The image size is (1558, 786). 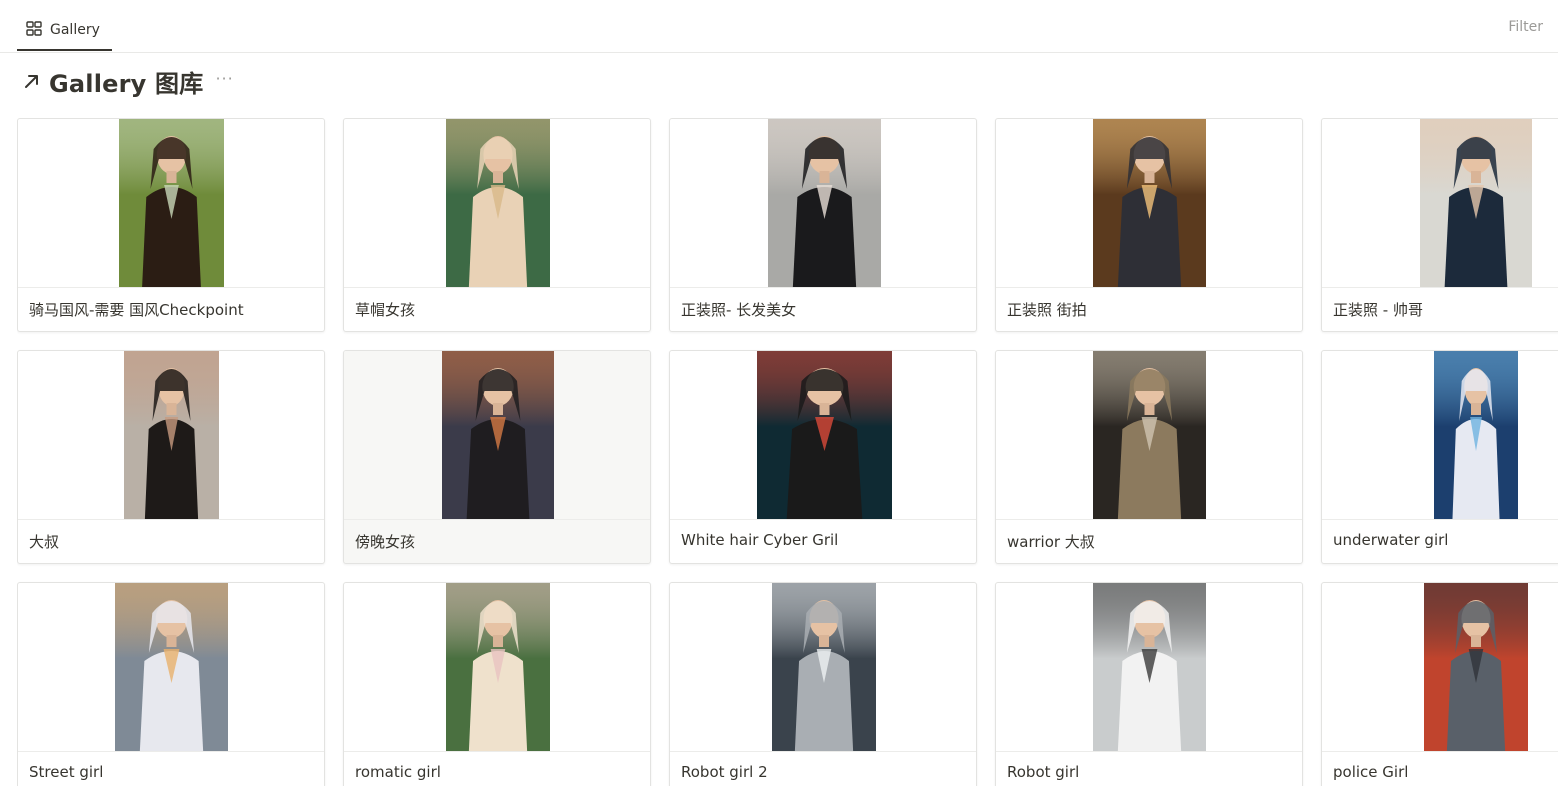 I want to click on gallery-card: 大叔, so click(x=171, y=457).